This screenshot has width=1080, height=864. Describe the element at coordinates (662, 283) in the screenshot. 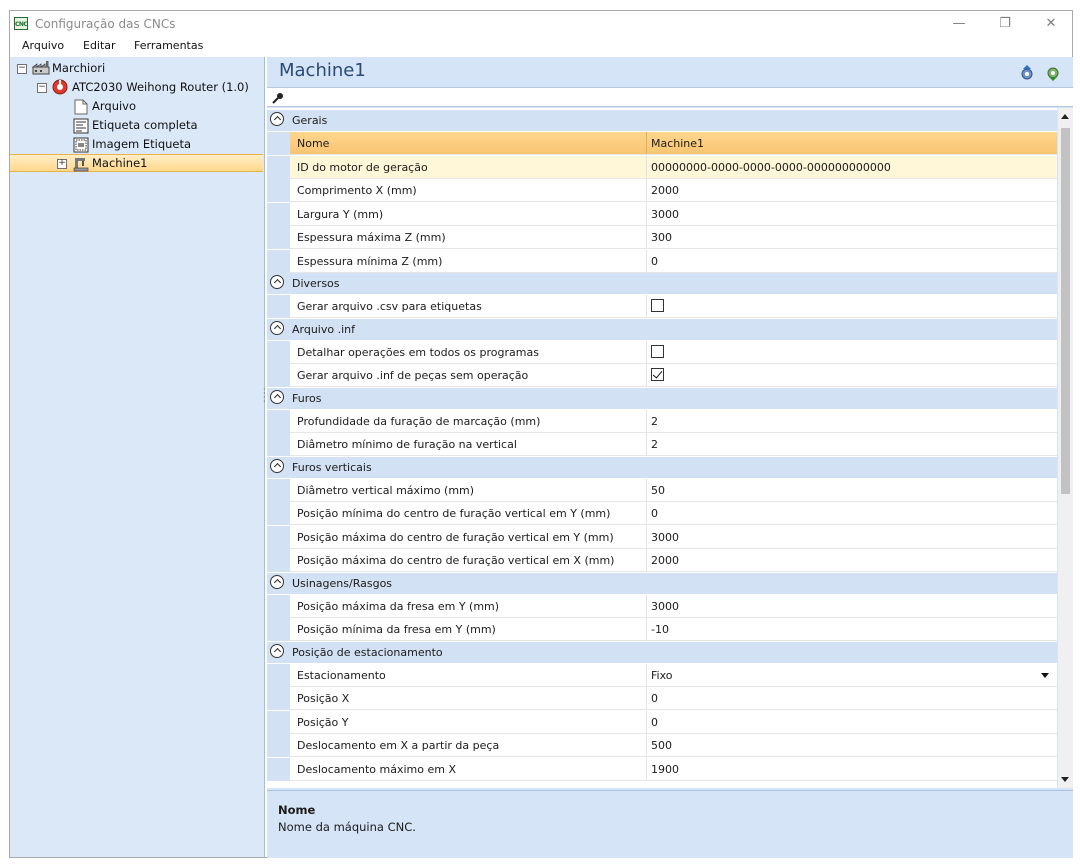

I see `category-header: Diversos` at that location.